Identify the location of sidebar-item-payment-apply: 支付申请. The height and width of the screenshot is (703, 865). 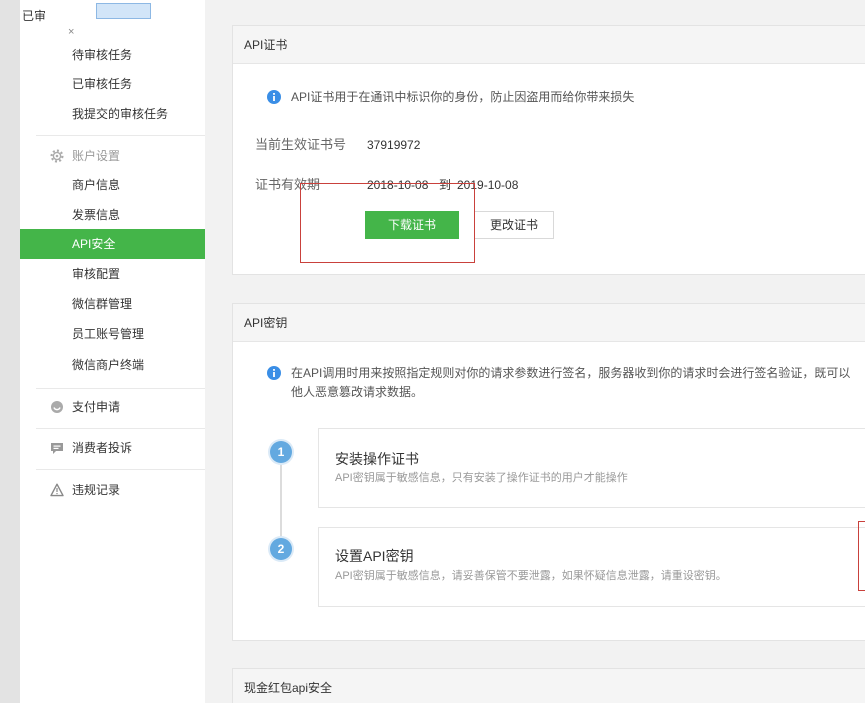
(112, 407).